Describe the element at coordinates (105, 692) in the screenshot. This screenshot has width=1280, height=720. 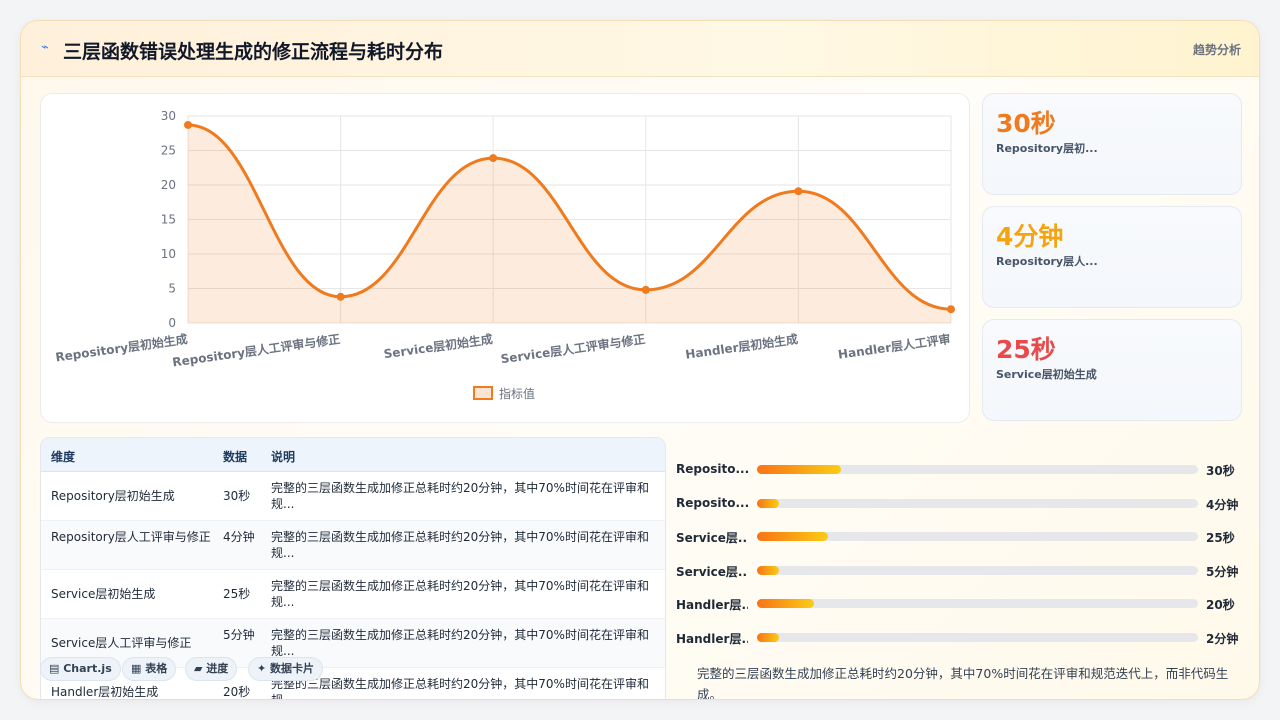
I see `table-cell: Handler层初始生成` at that location.